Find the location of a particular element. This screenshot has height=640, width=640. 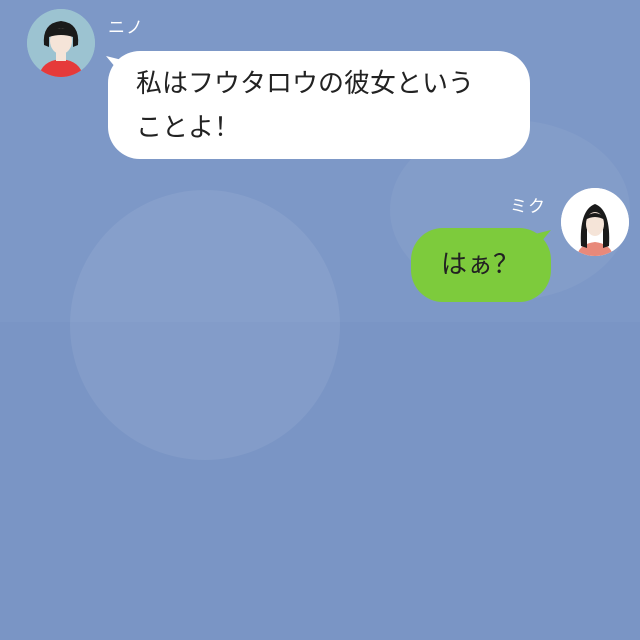

woman-long-hair-avatar-icon is located at coordinates (595, 222).